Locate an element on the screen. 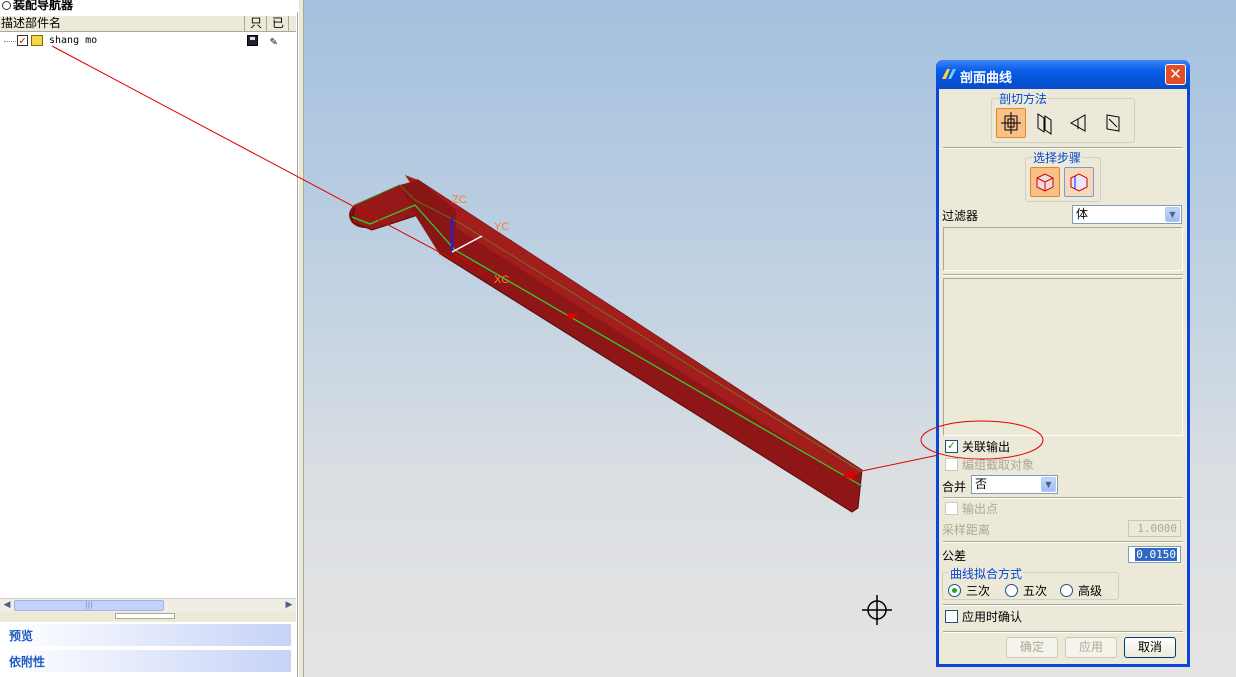  selection-steps-label: 选择步骤 is located at coordinates (1057, 157).